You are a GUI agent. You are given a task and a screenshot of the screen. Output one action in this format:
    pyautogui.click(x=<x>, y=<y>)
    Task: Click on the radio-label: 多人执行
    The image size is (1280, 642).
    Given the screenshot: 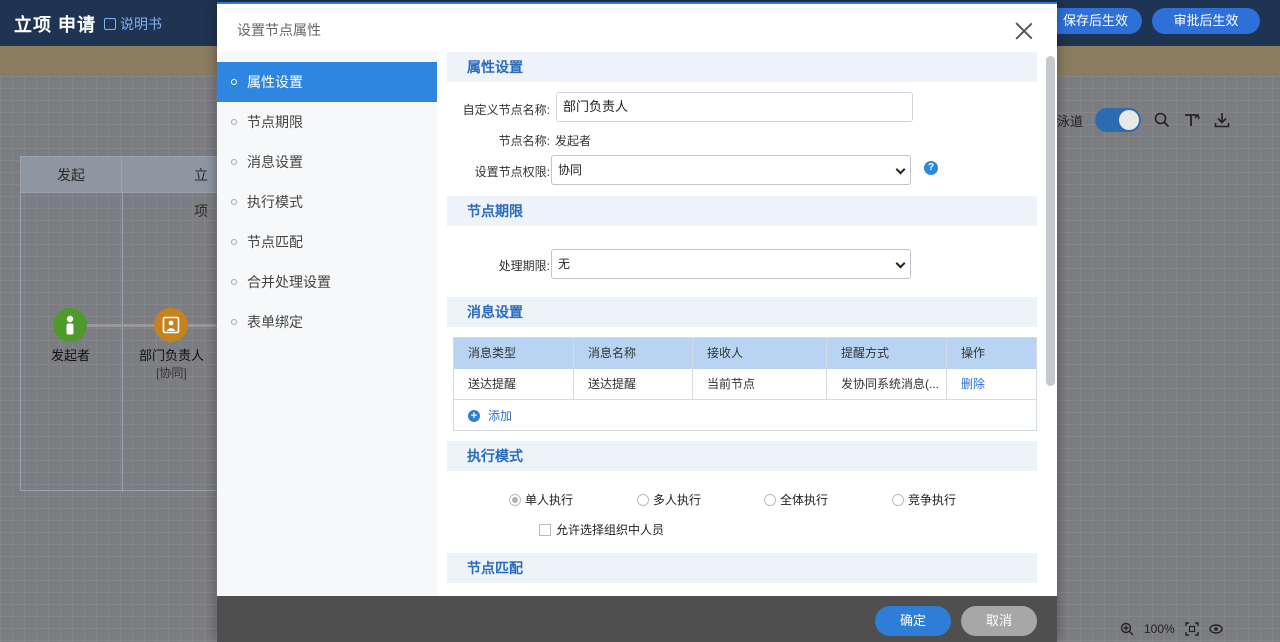 What is the action you would take?
    pyautogui.click(x=677, y=500)
    